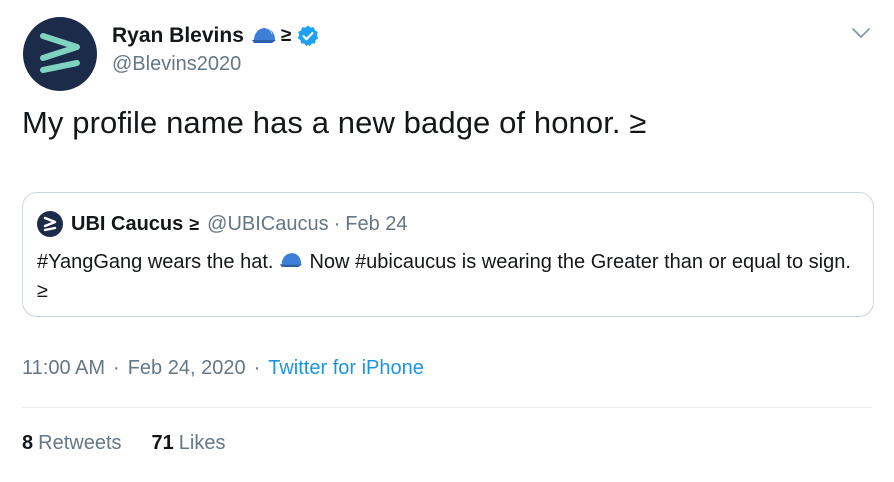  What do you see at coordinates (202, 443) in the screenshot?
I see `likes-label: Likes` at bounding box center [202, 443].